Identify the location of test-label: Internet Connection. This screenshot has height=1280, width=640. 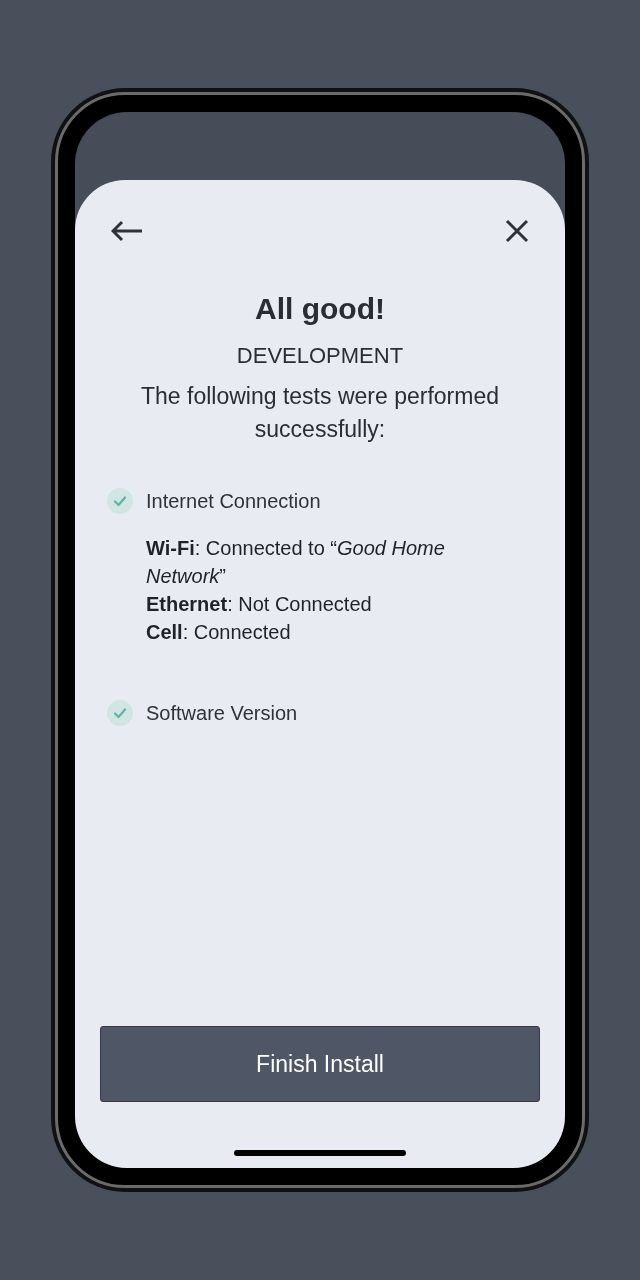
(233, 501).